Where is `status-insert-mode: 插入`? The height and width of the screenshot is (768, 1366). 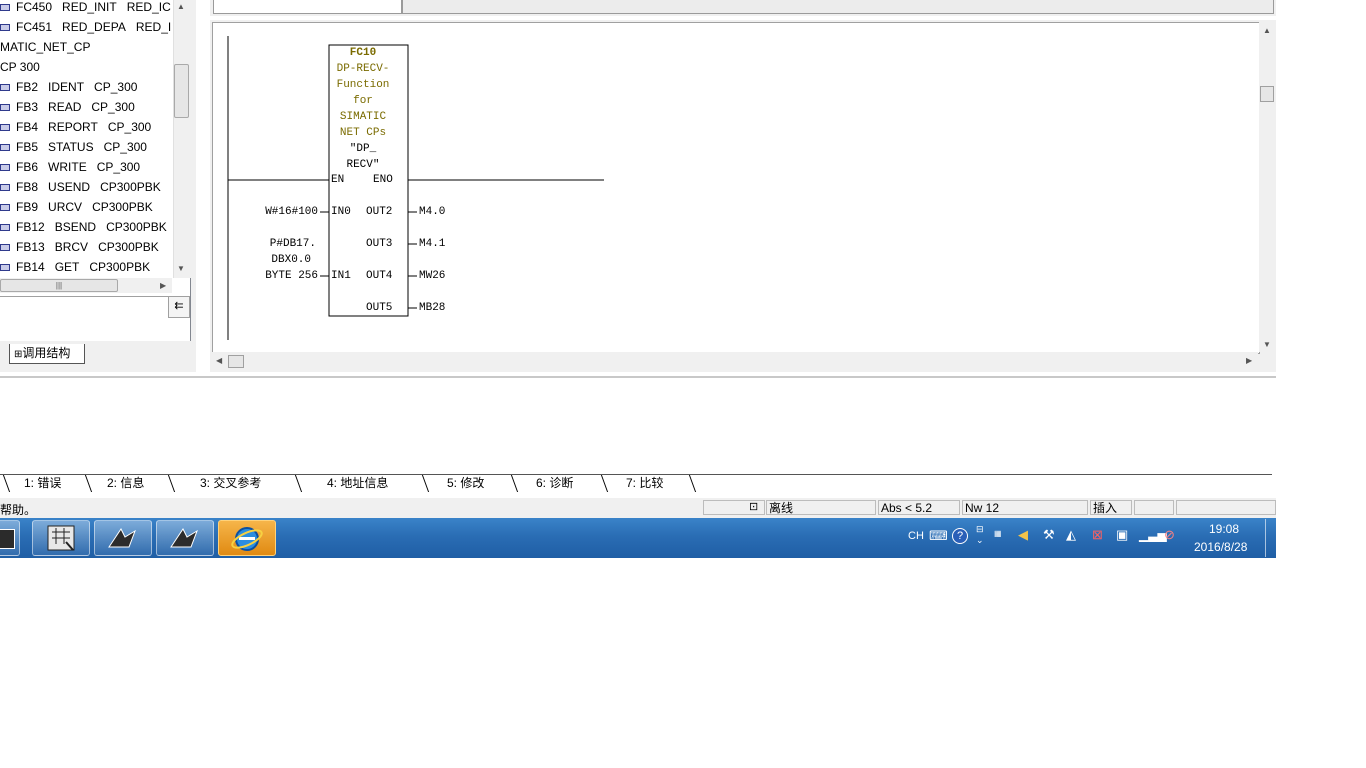
status-insert-mode: 插入 is located at coordinates (1111, 507).